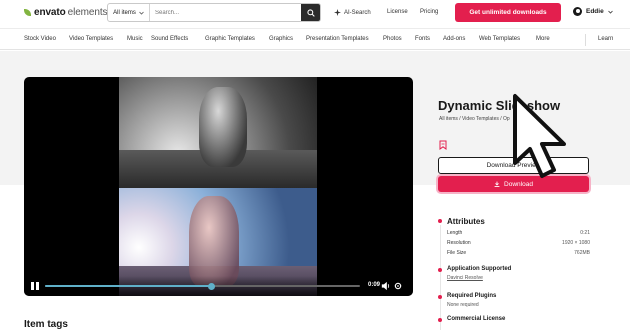 This screenshot has width=630, height=330. What do you see at coordinates (386, 286) in the screenshot?
I see `volume-icon` at bounding box center [386, 286].